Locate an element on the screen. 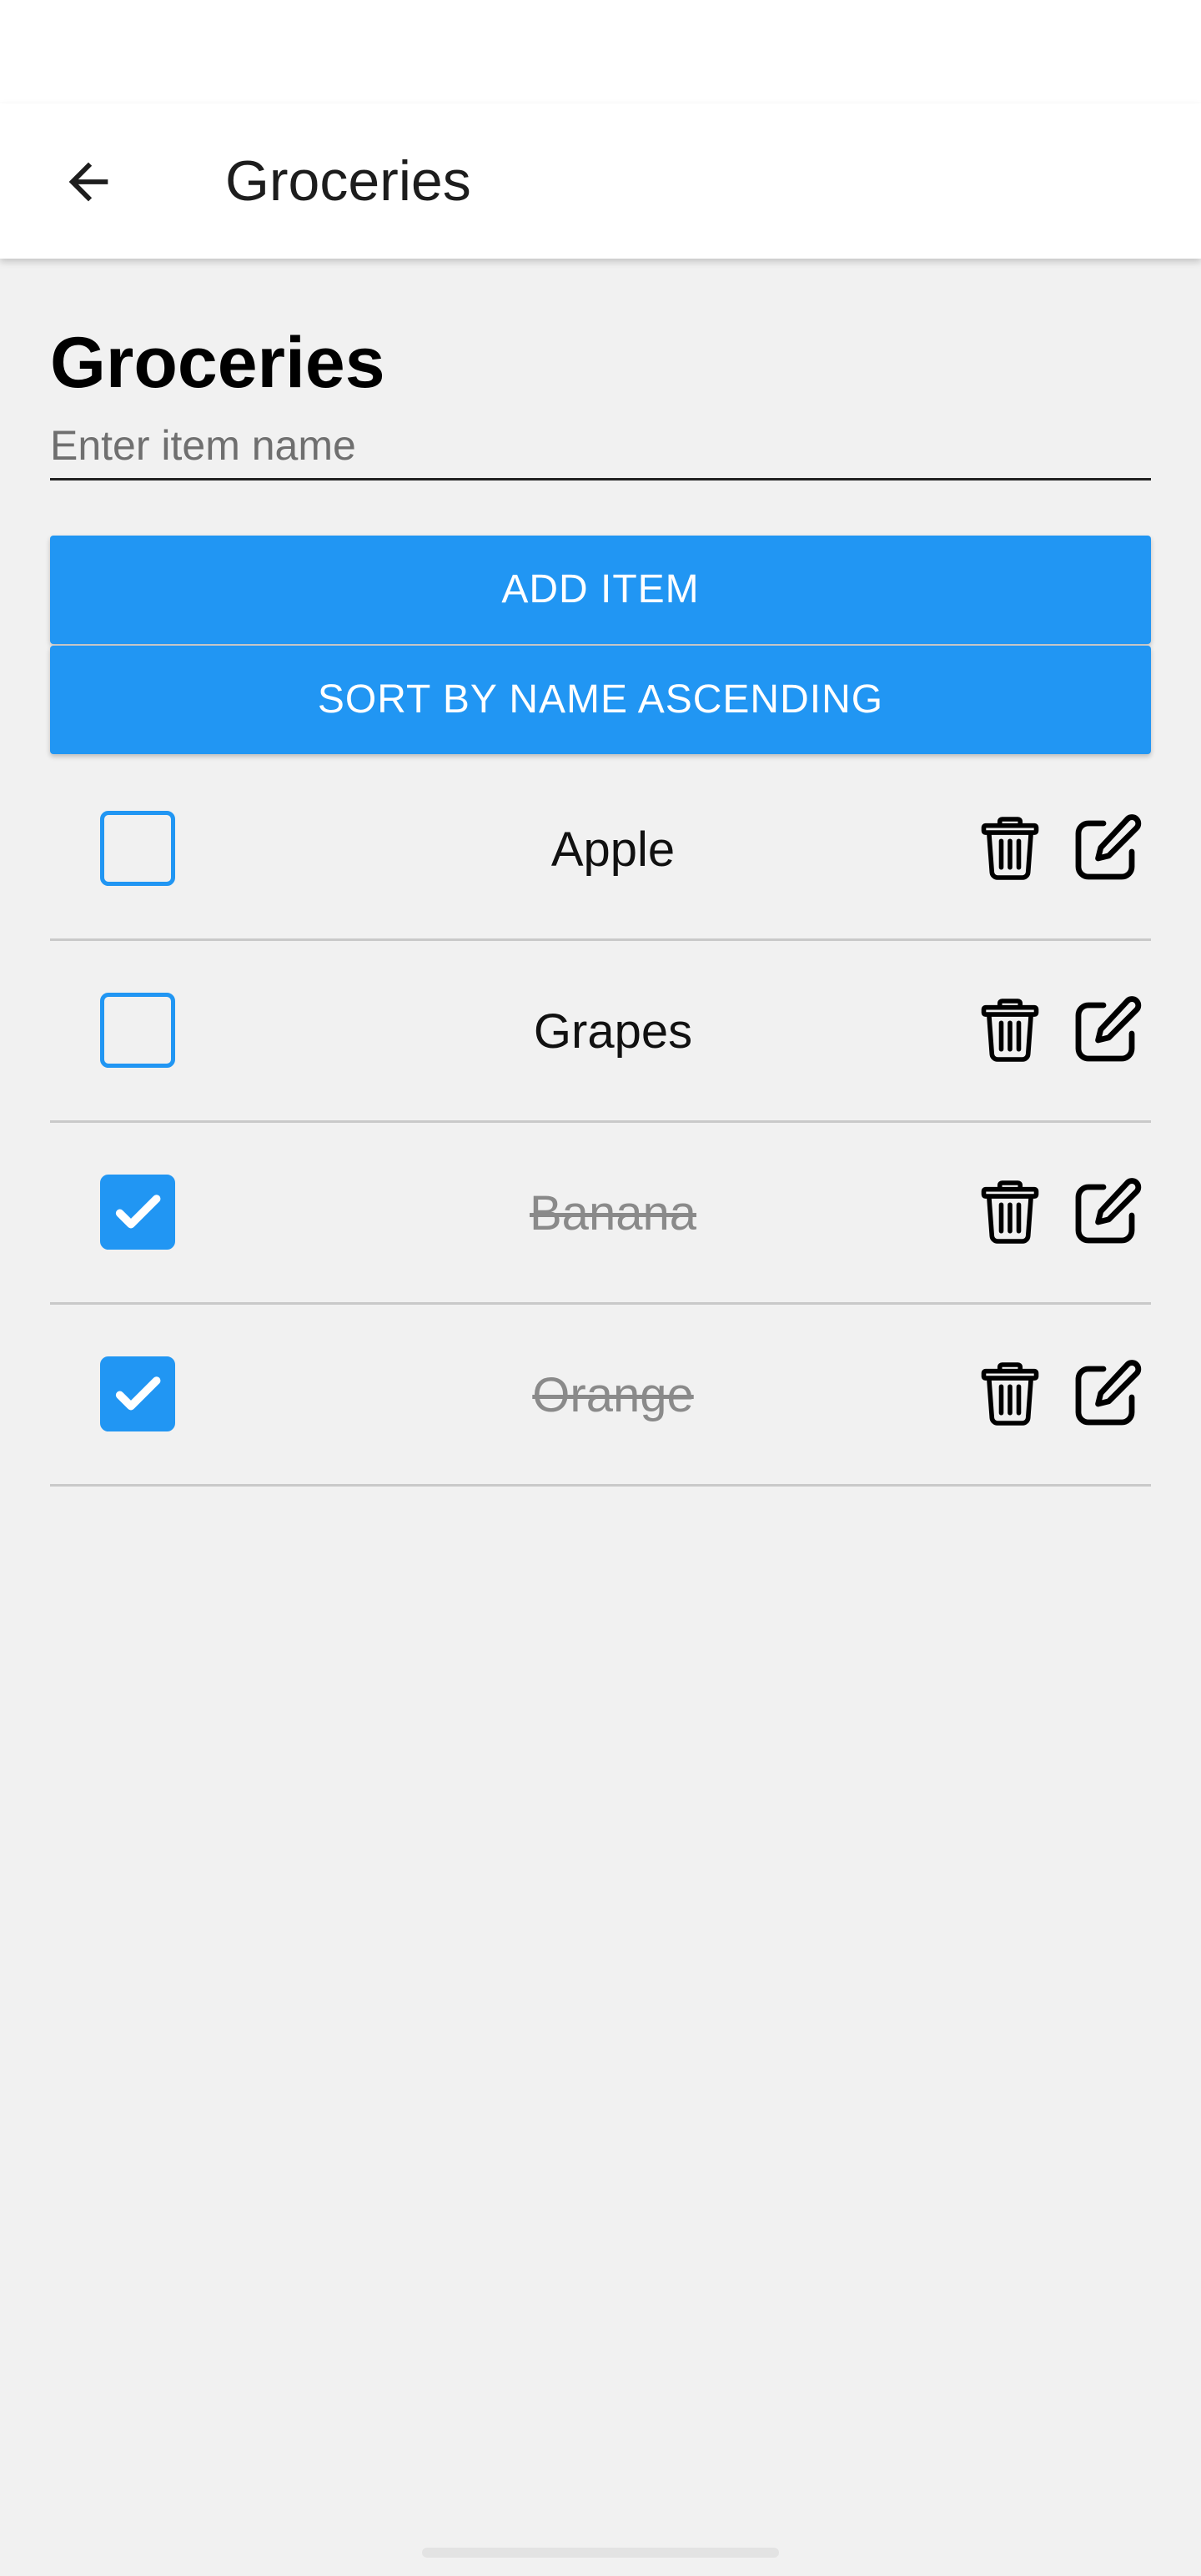  add-item-button: ADD ITEM is located at coordinates (601, 590).